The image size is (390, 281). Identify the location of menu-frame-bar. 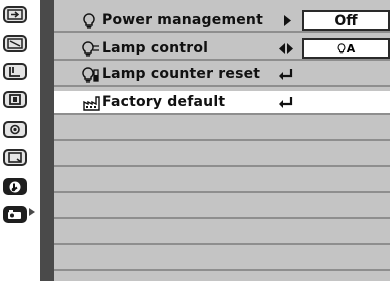
(47, 140).